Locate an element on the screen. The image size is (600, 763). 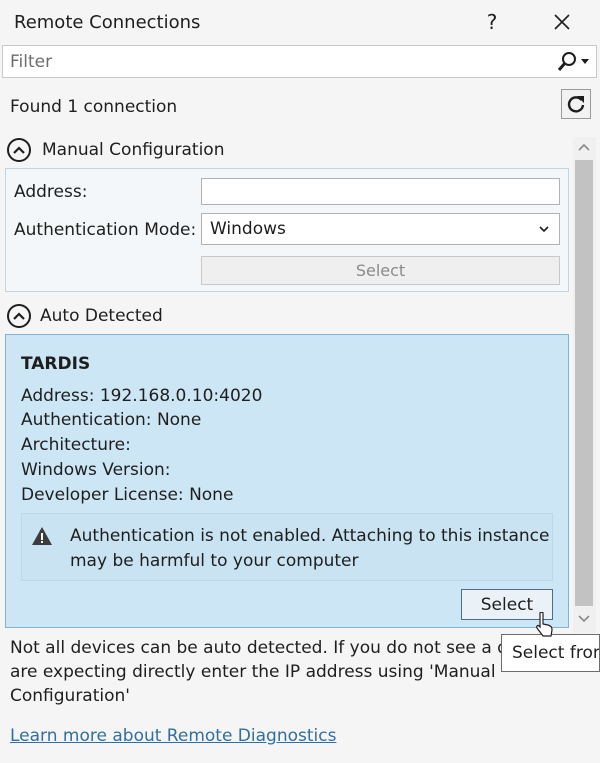
scroll-down-button is located at coordinates (584, 619).